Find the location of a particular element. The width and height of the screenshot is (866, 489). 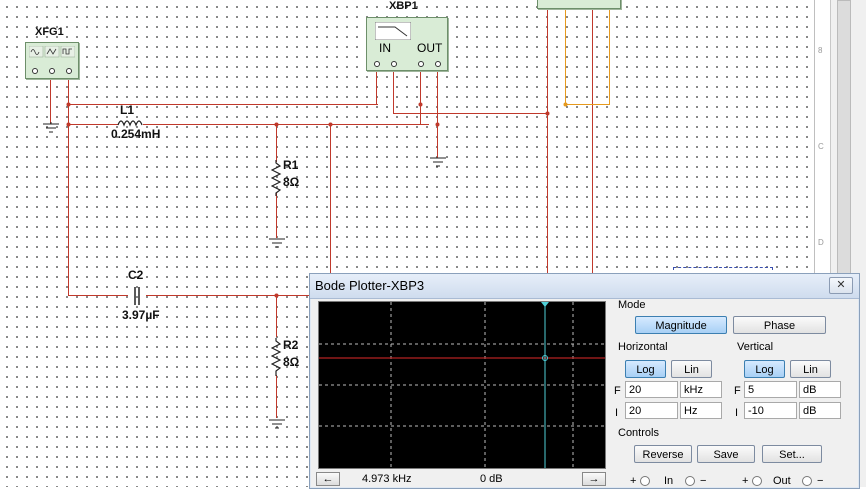

out-label: Out is located at coordinates (782, 481).